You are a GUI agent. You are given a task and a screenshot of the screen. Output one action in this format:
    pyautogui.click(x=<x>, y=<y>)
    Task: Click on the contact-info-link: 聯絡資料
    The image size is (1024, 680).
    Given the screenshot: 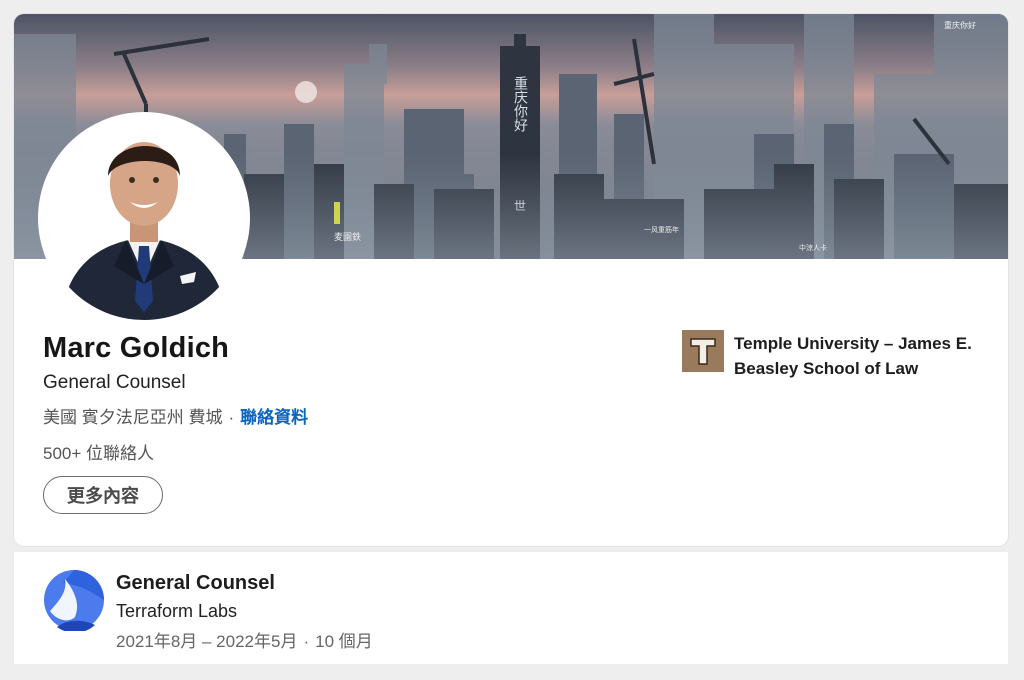 What is the action you would take?
    pyautogui.click(x=274, y=417)
    